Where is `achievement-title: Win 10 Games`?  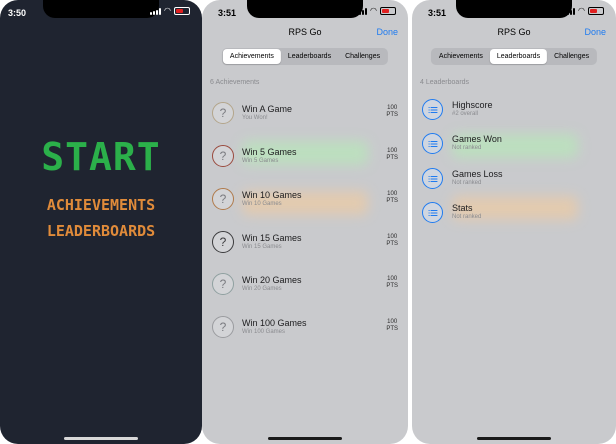
achievement-title: Win 10 Games is located at coordinates (272, 195).